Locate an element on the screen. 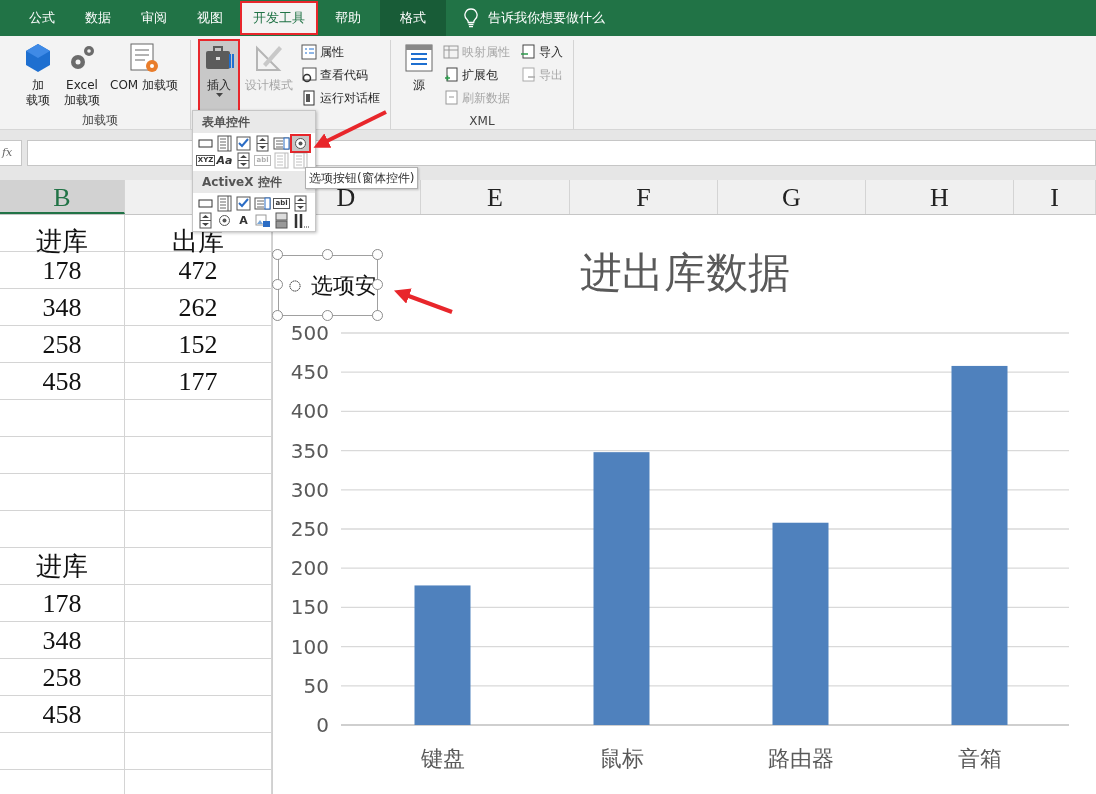 This screenshot has height=794, width=1096. group-label: 加载项 is located at coordinates (100, 120).